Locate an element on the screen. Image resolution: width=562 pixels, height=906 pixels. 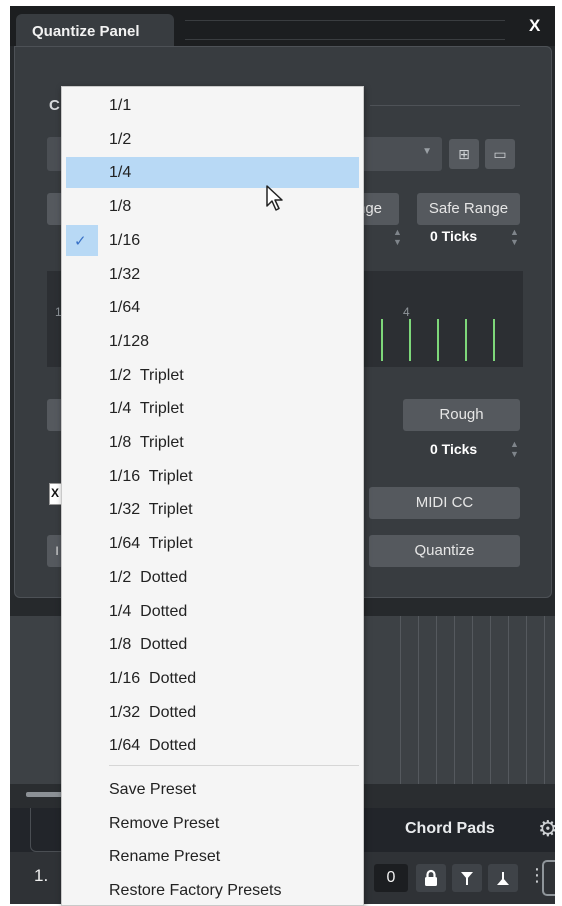
arrow-up-icon is located at coordinates (503, 878).